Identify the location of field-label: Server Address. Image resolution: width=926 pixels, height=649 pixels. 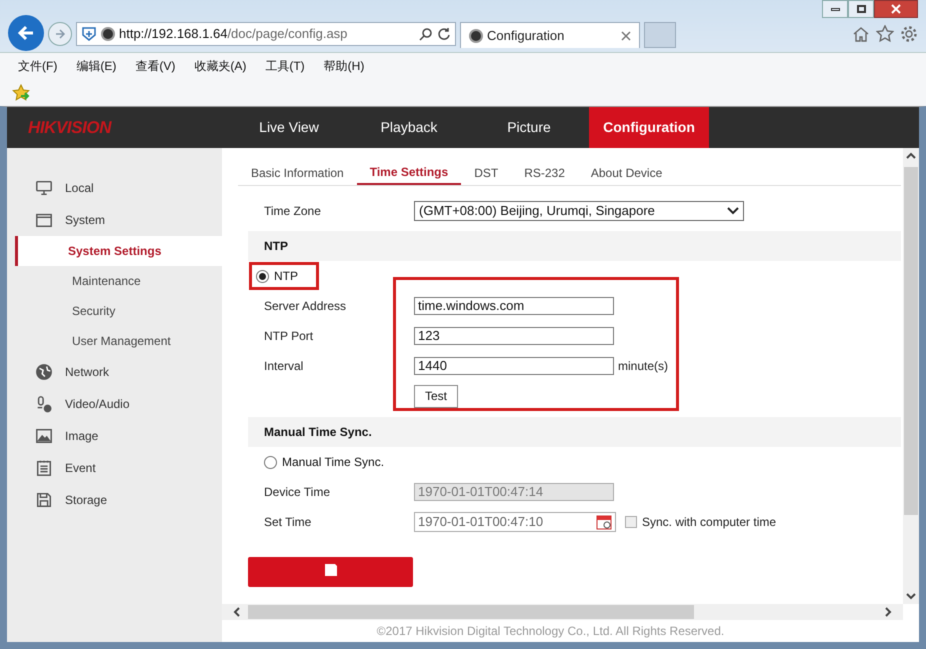
(306, 306).